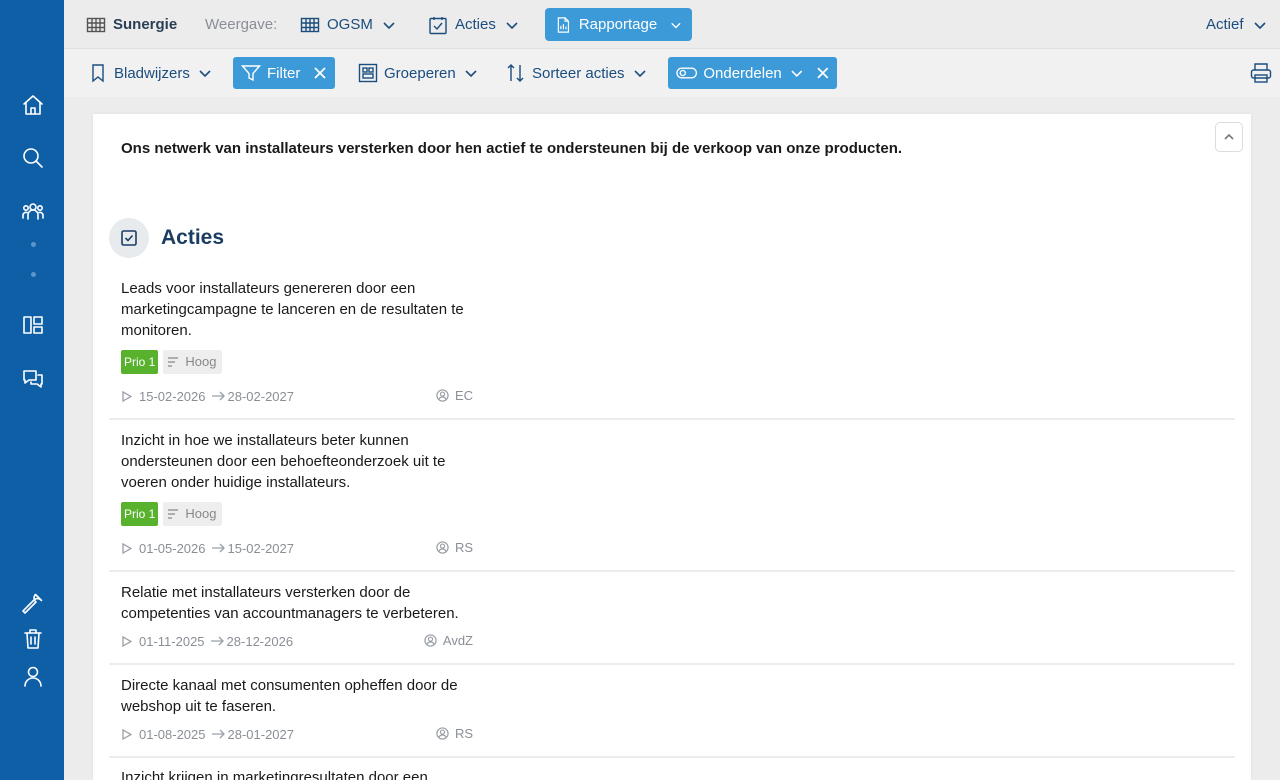  I want to click on status-label: Actief, so click(1225, 24).